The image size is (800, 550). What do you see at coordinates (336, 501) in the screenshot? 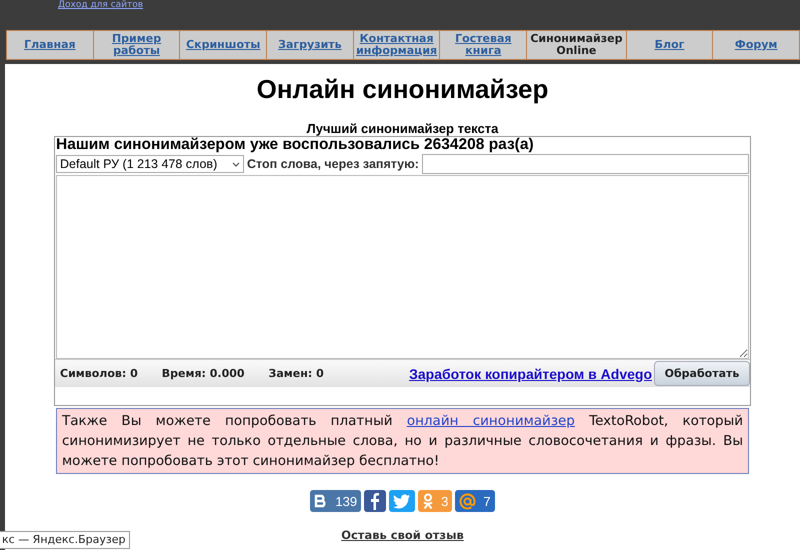
I see `share-button: 139` at bounding box center [336, 501].